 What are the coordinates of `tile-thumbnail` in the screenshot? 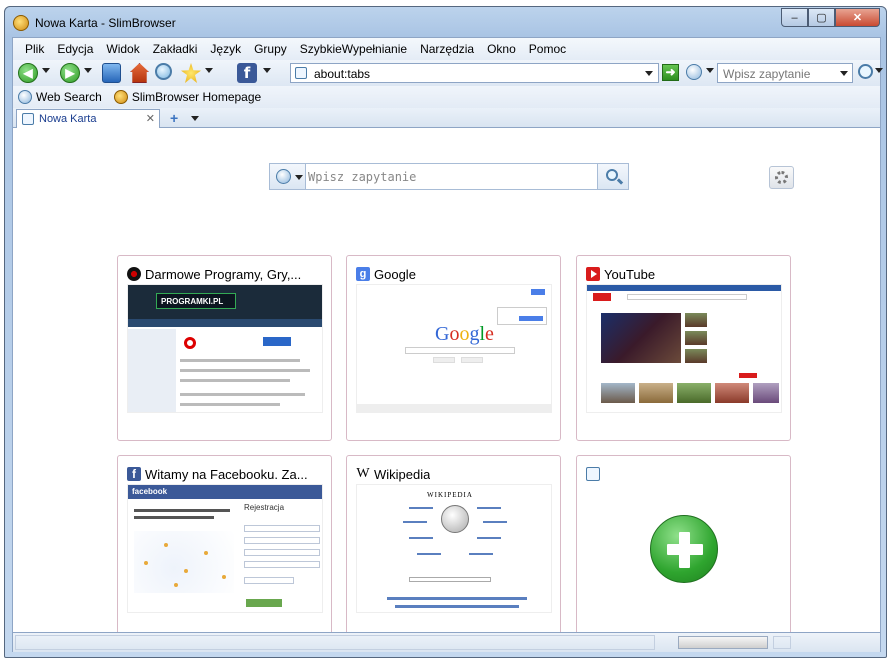 It's located at (684, 348).